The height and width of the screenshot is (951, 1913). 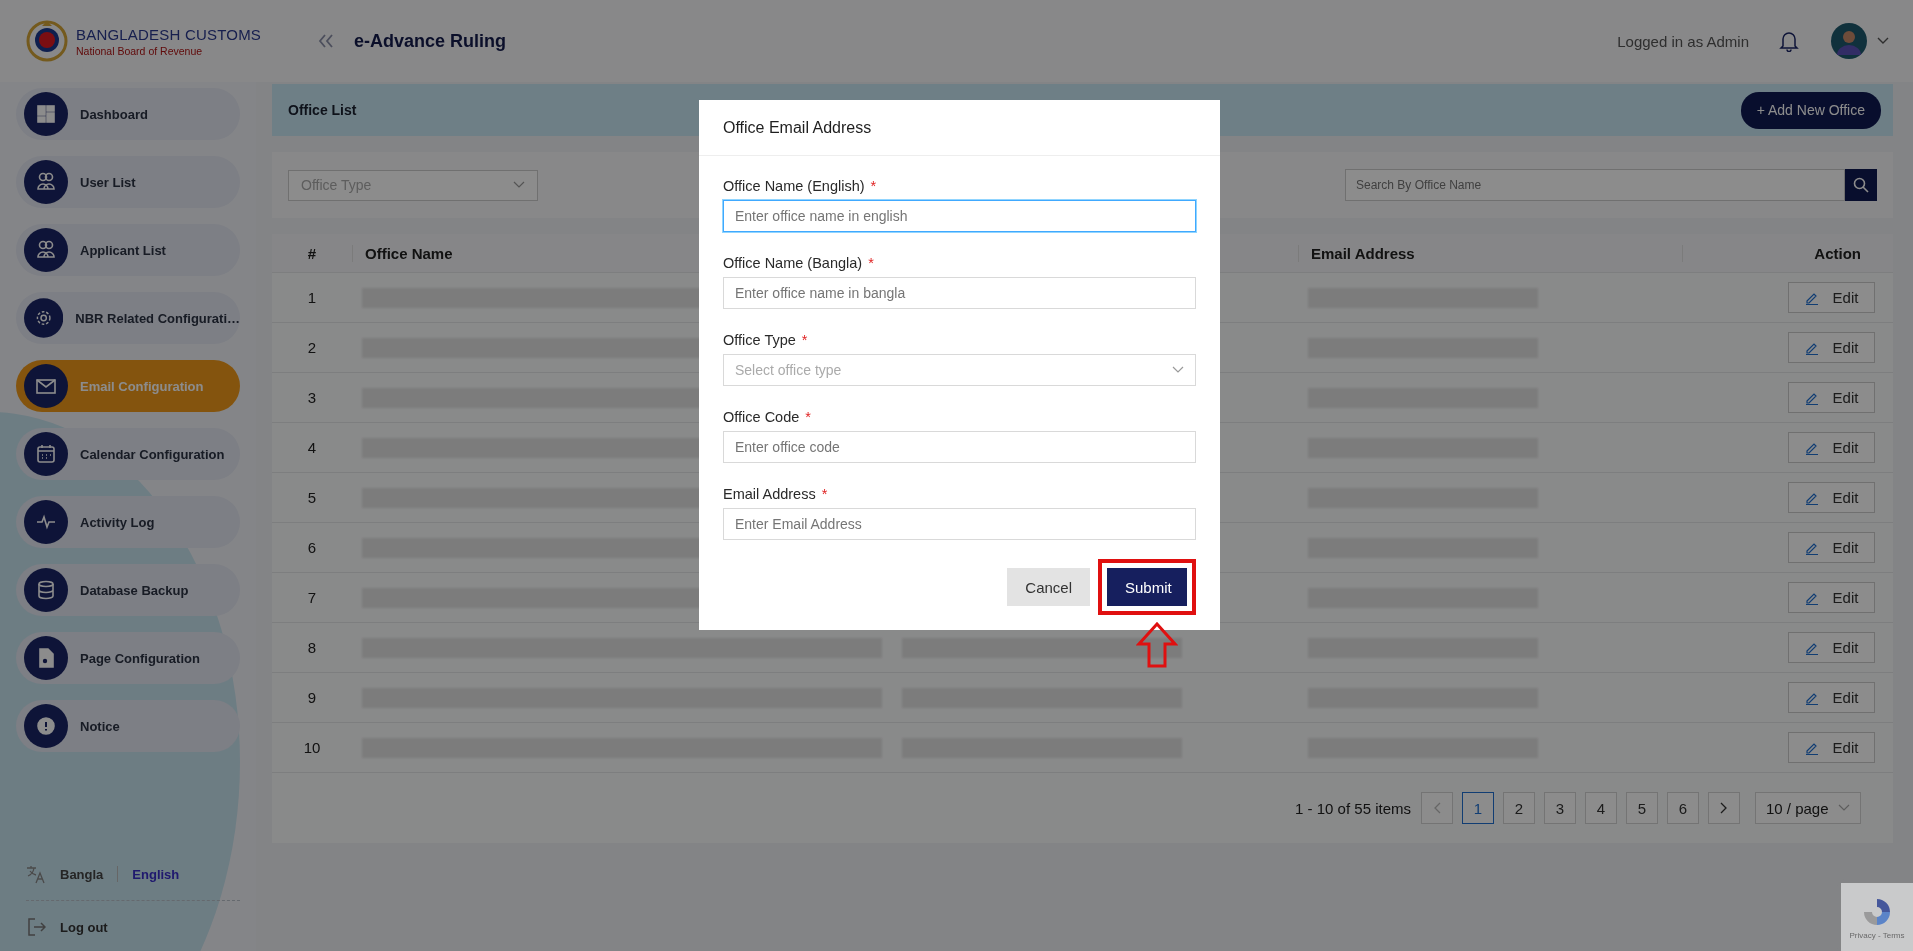 What do you see at coordinates (84, 927) in the screenshot?
I see `logout-link: Log out` at bounding box center [84, 927].